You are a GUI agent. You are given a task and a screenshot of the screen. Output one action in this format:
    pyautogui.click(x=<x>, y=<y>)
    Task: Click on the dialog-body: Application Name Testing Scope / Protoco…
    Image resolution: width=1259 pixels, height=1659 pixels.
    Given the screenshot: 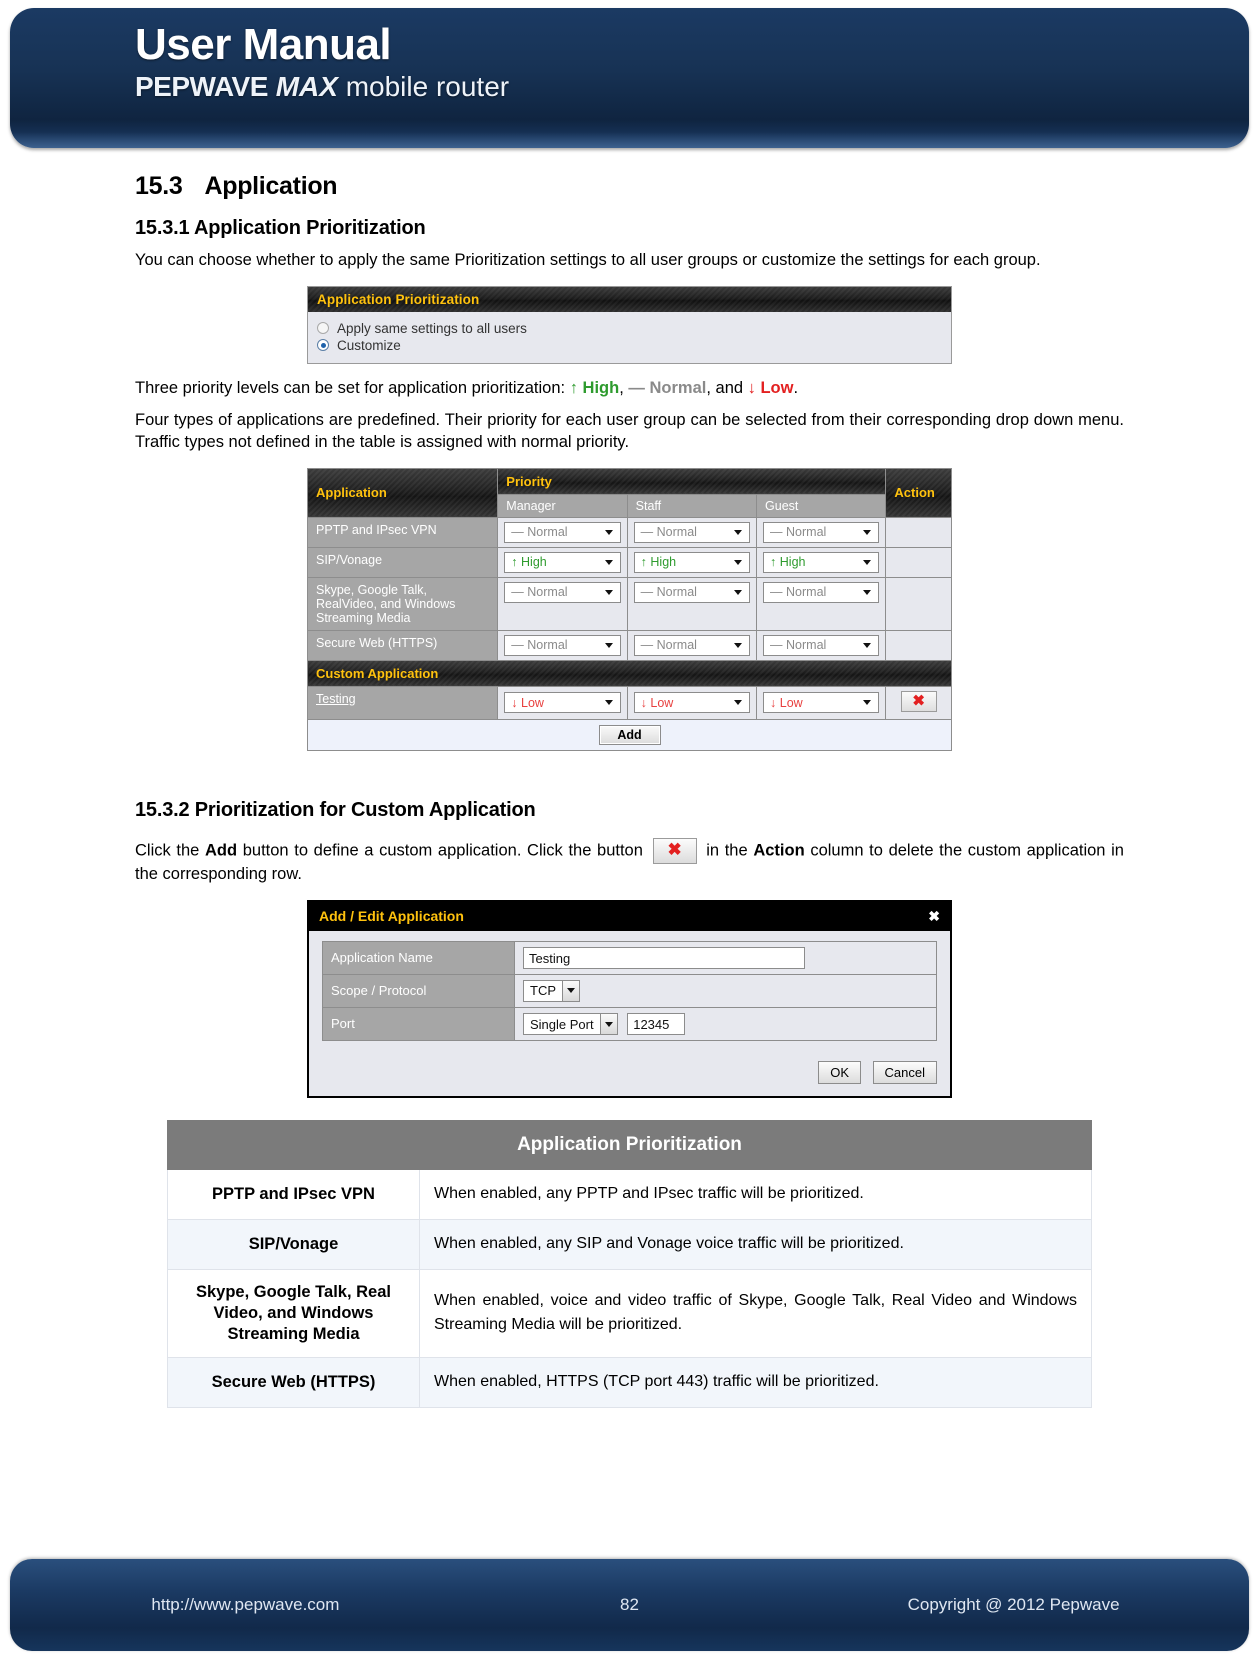 What is the action you would take?
    pyautogui.click(x=629, y=989)
    